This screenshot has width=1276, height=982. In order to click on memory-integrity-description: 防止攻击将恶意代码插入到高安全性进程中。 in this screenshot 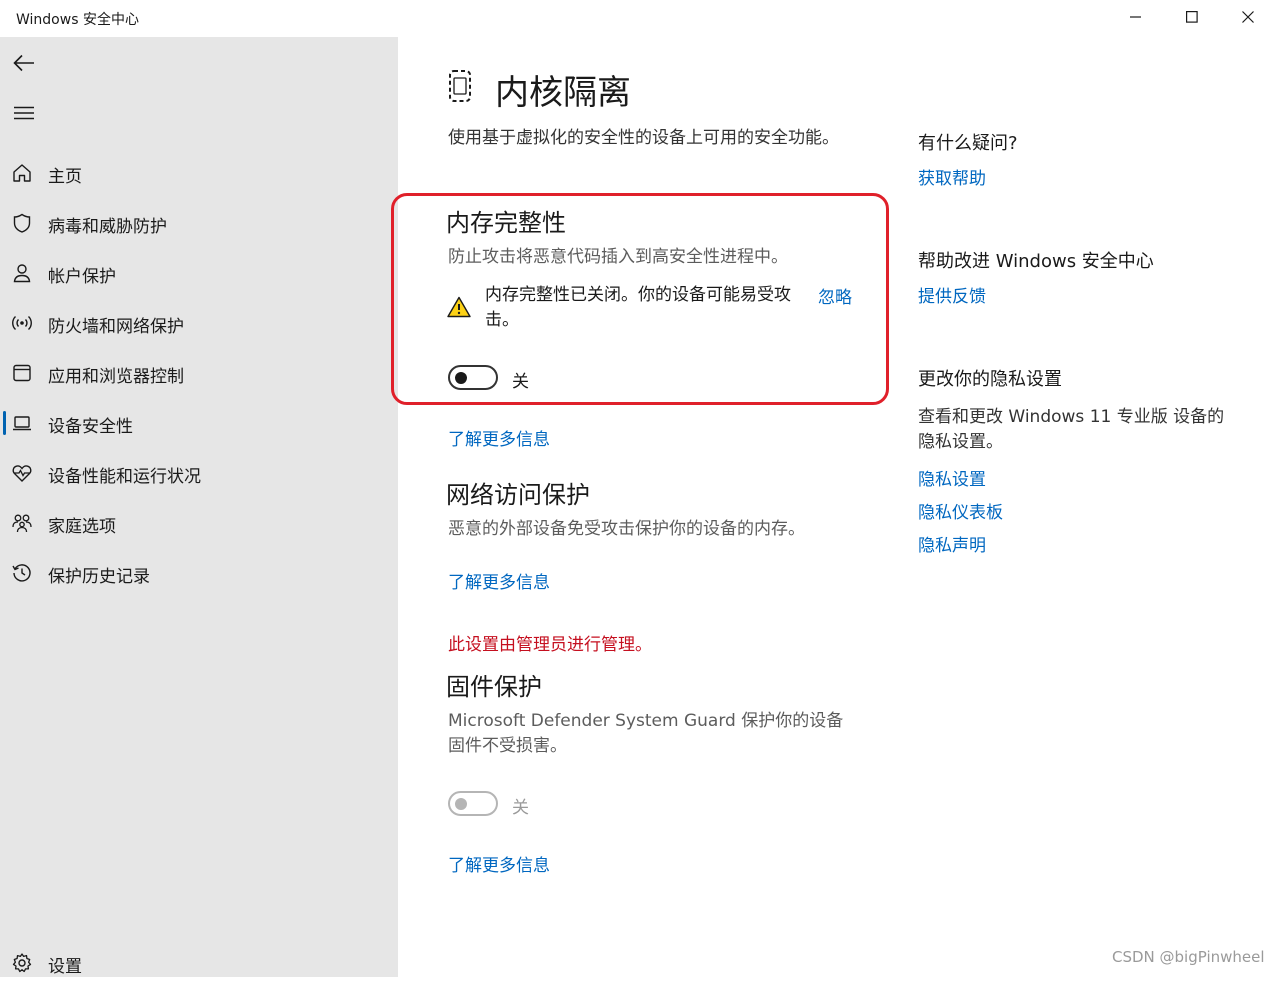, I will do `click(618, 257)`.